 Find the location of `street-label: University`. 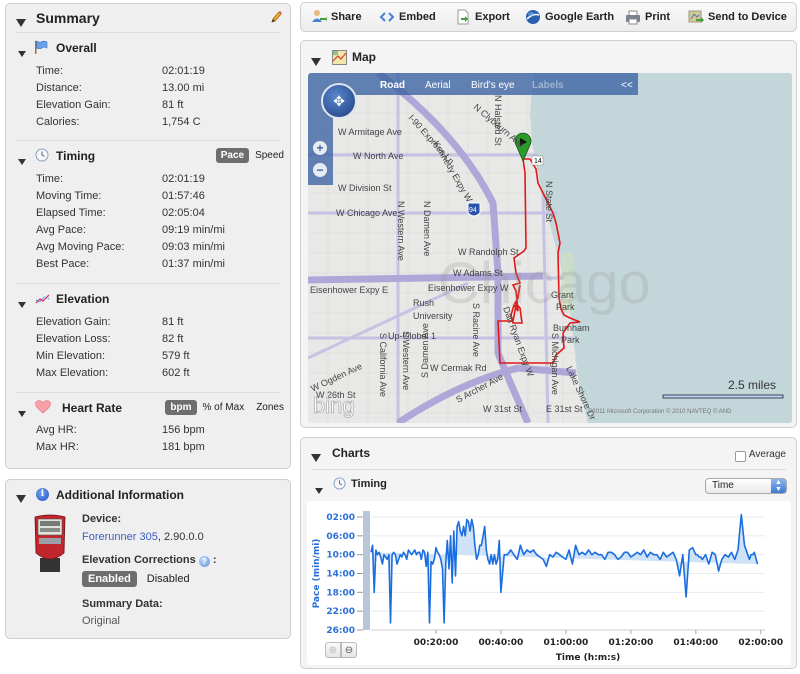

street-label: University is located at coordinates (433, 316).